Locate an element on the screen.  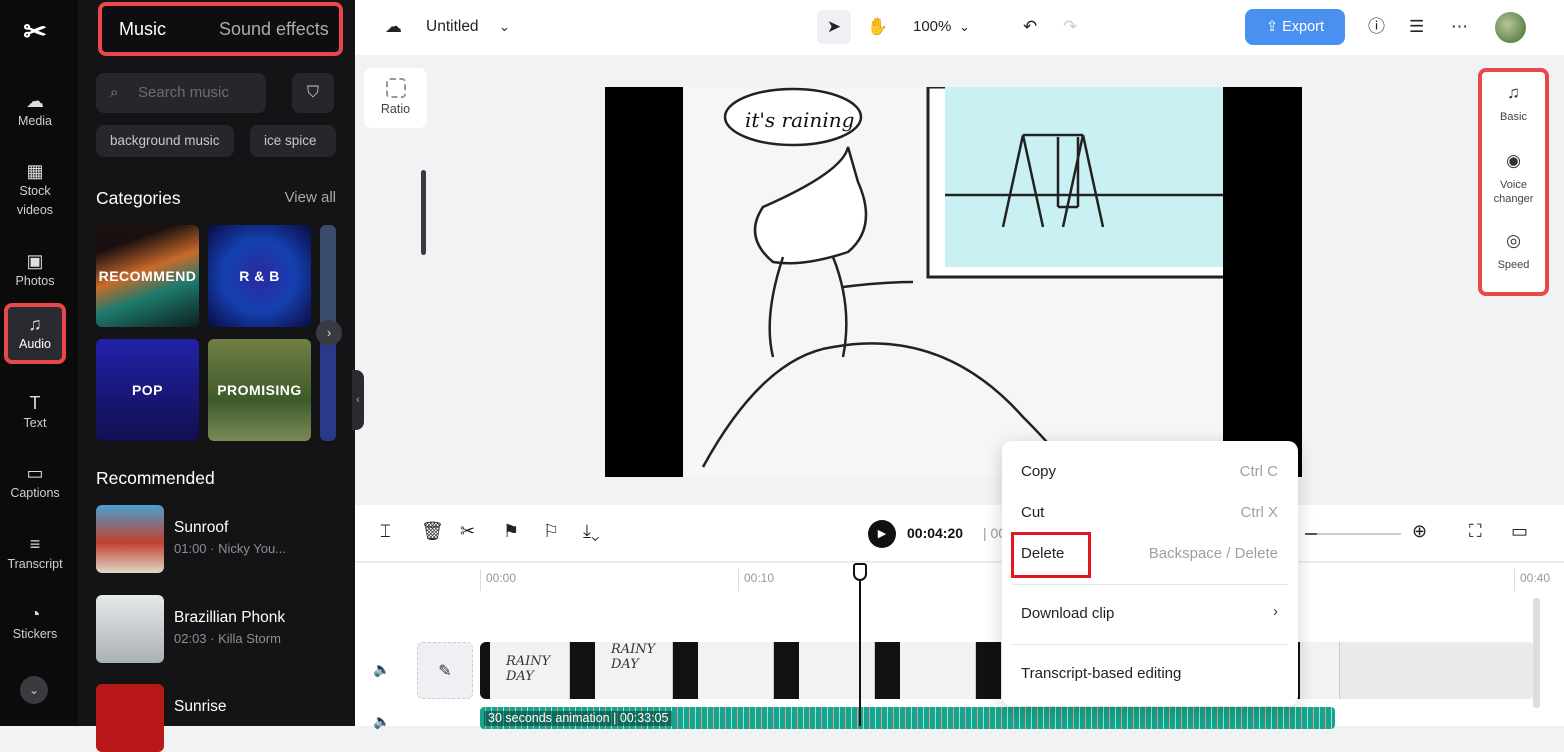
pencil-icon: ✎ is located at coordinates (445, 671).